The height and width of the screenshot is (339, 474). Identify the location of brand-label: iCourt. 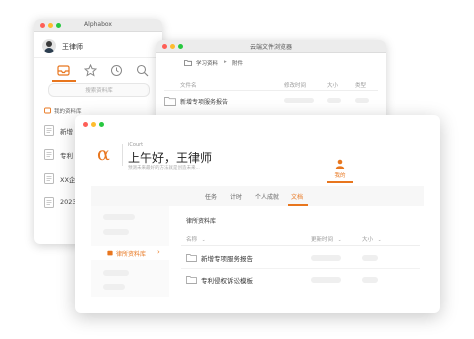
(136, 145).